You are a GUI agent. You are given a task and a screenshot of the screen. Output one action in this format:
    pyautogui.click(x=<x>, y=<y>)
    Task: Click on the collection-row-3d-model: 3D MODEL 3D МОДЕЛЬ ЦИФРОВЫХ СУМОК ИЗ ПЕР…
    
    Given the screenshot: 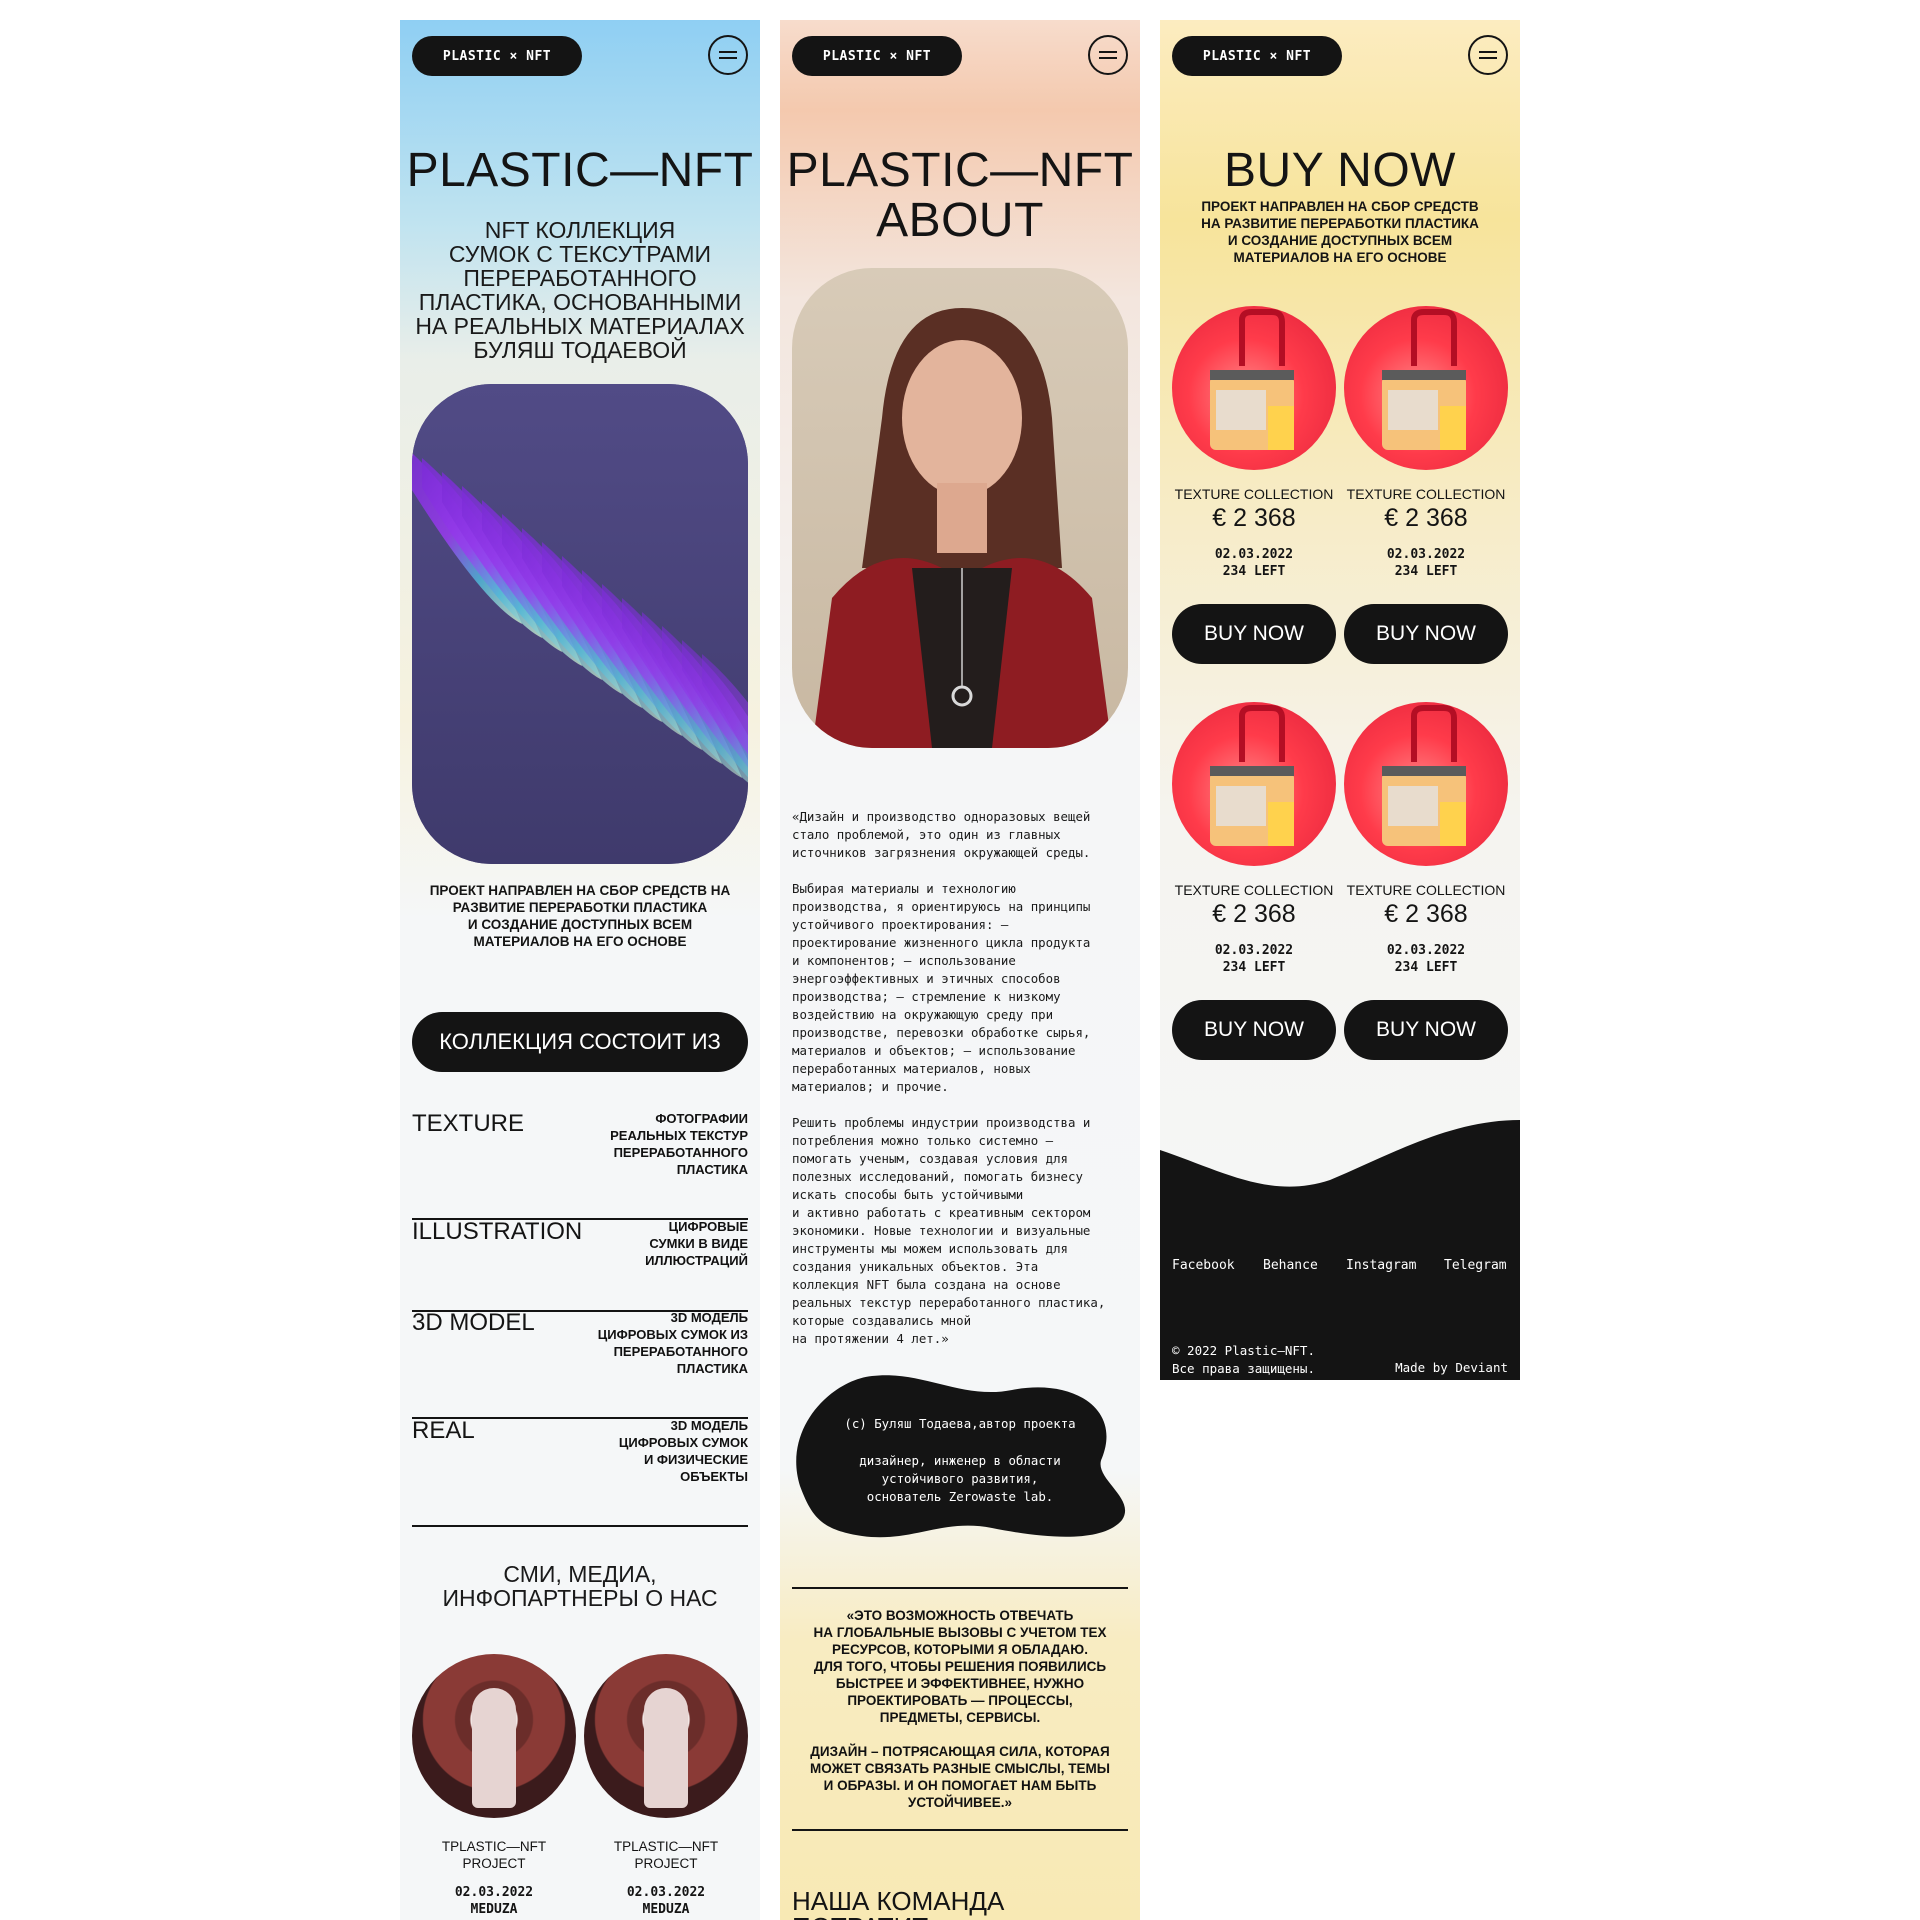 What is the action you would take?
    pyautogui.click(x=580, y=1361)
    